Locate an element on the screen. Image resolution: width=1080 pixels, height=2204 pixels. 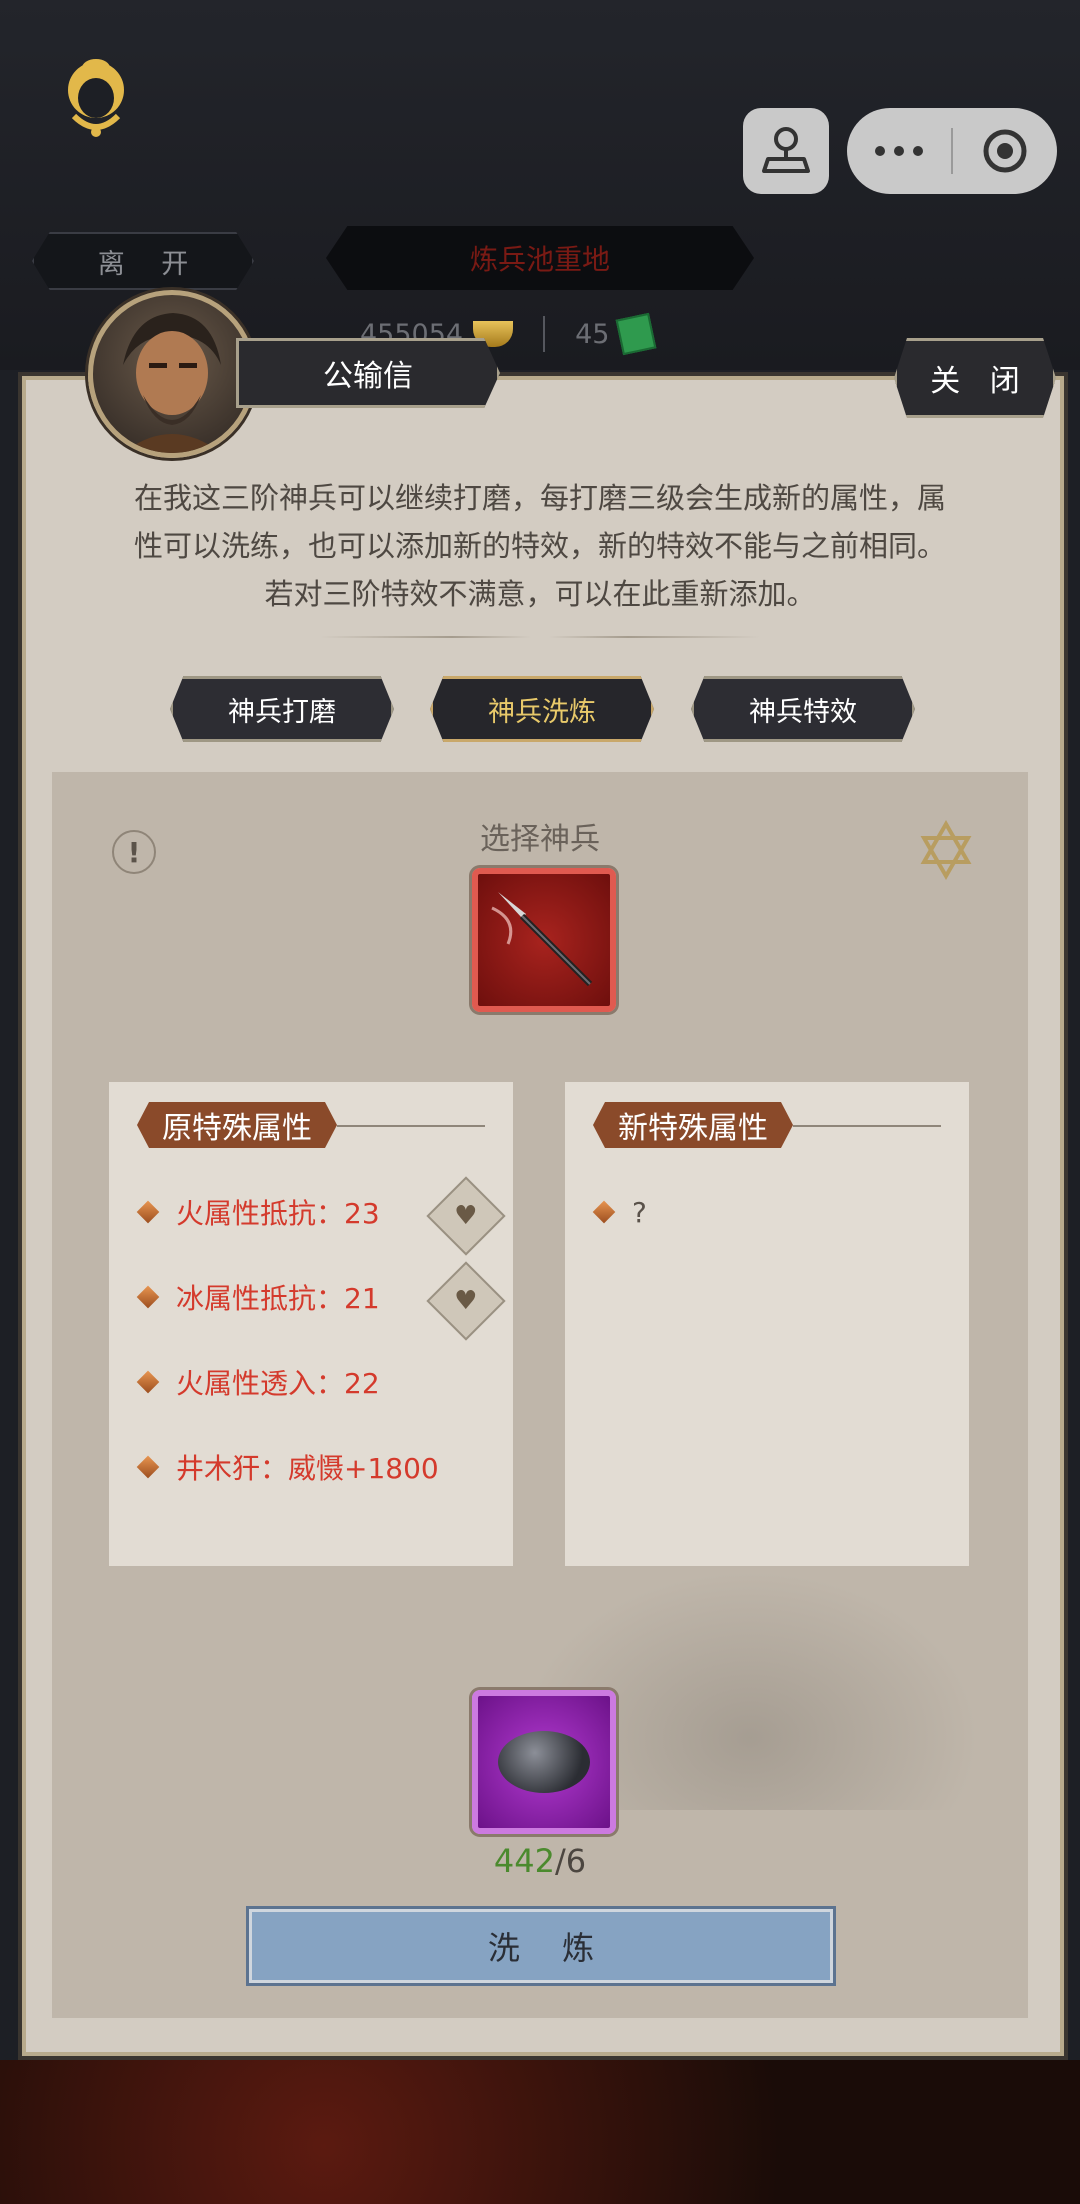
original-attributes-title: 原特殊属性 is located at coordinates (237, 1125).